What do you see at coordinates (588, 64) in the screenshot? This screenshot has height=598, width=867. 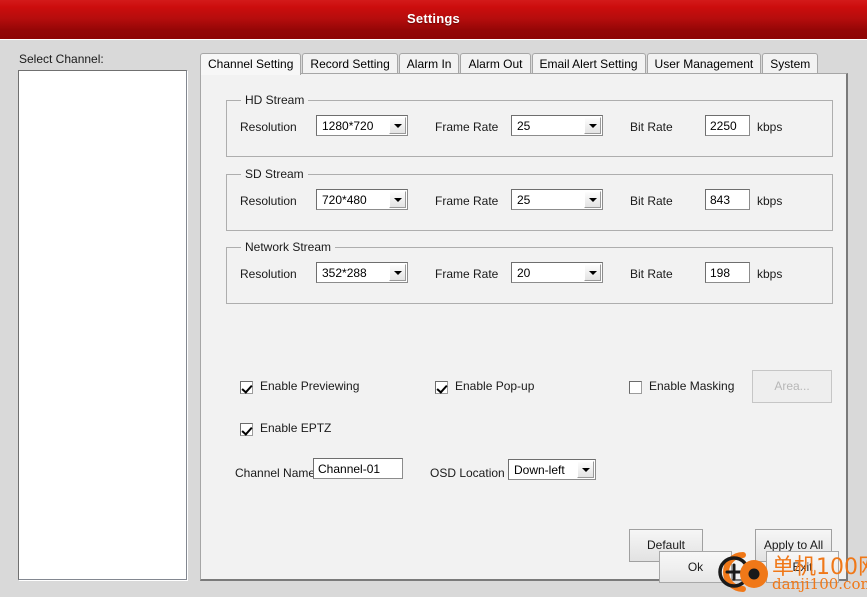 I see `tab-email-alert-setting: Email Alert Setting` at bounding box center [588, 64].